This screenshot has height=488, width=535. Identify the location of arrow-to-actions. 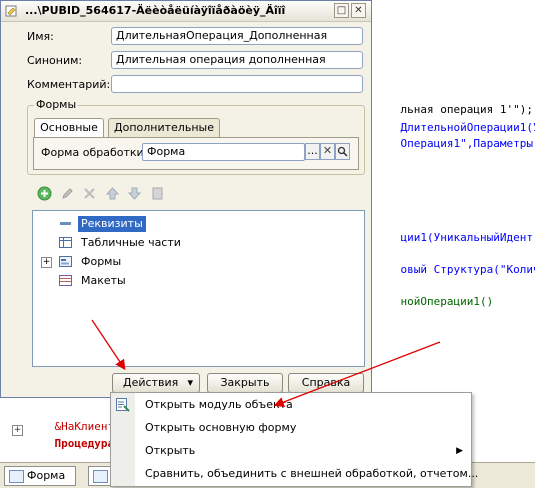
(108, 345).